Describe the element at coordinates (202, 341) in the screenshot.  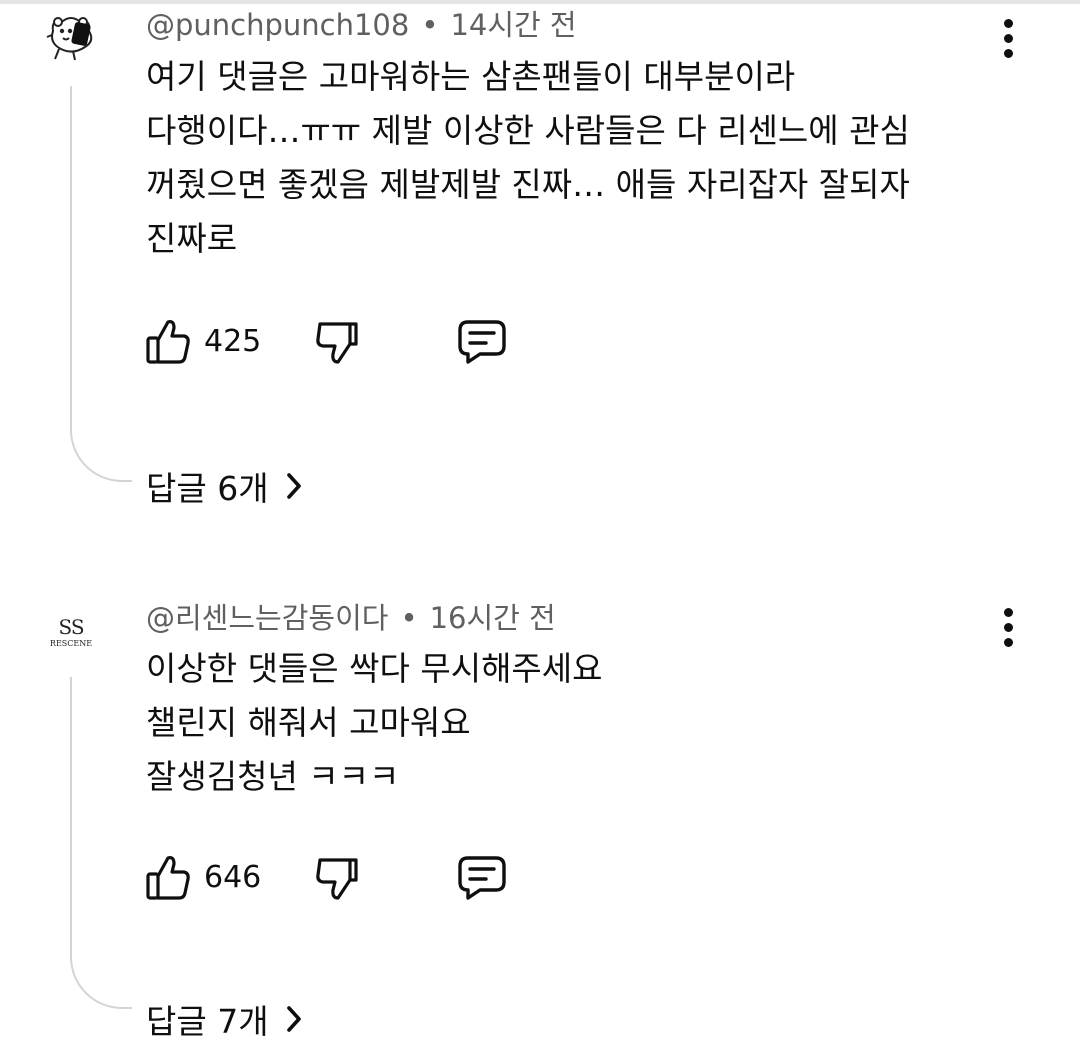
I see `like-button: 425` at that location.